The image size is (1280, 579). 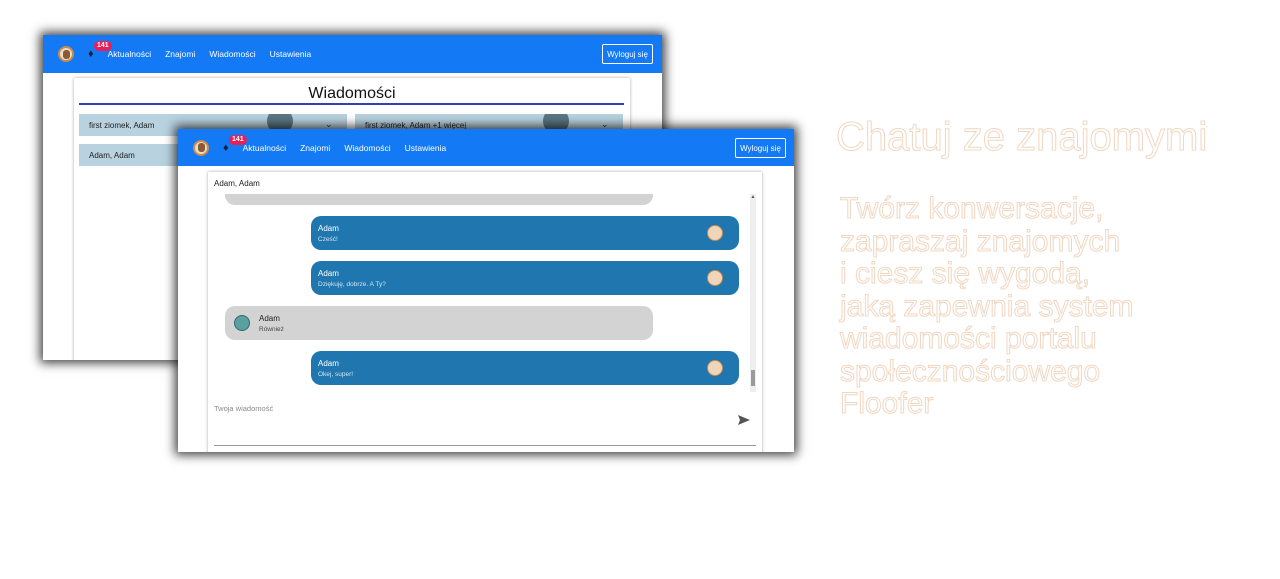 What do you see at coordinates (525, 233) in the screenshot?
I see `message-bubble: Adam Cześć!` at bounding box center [525, 233].